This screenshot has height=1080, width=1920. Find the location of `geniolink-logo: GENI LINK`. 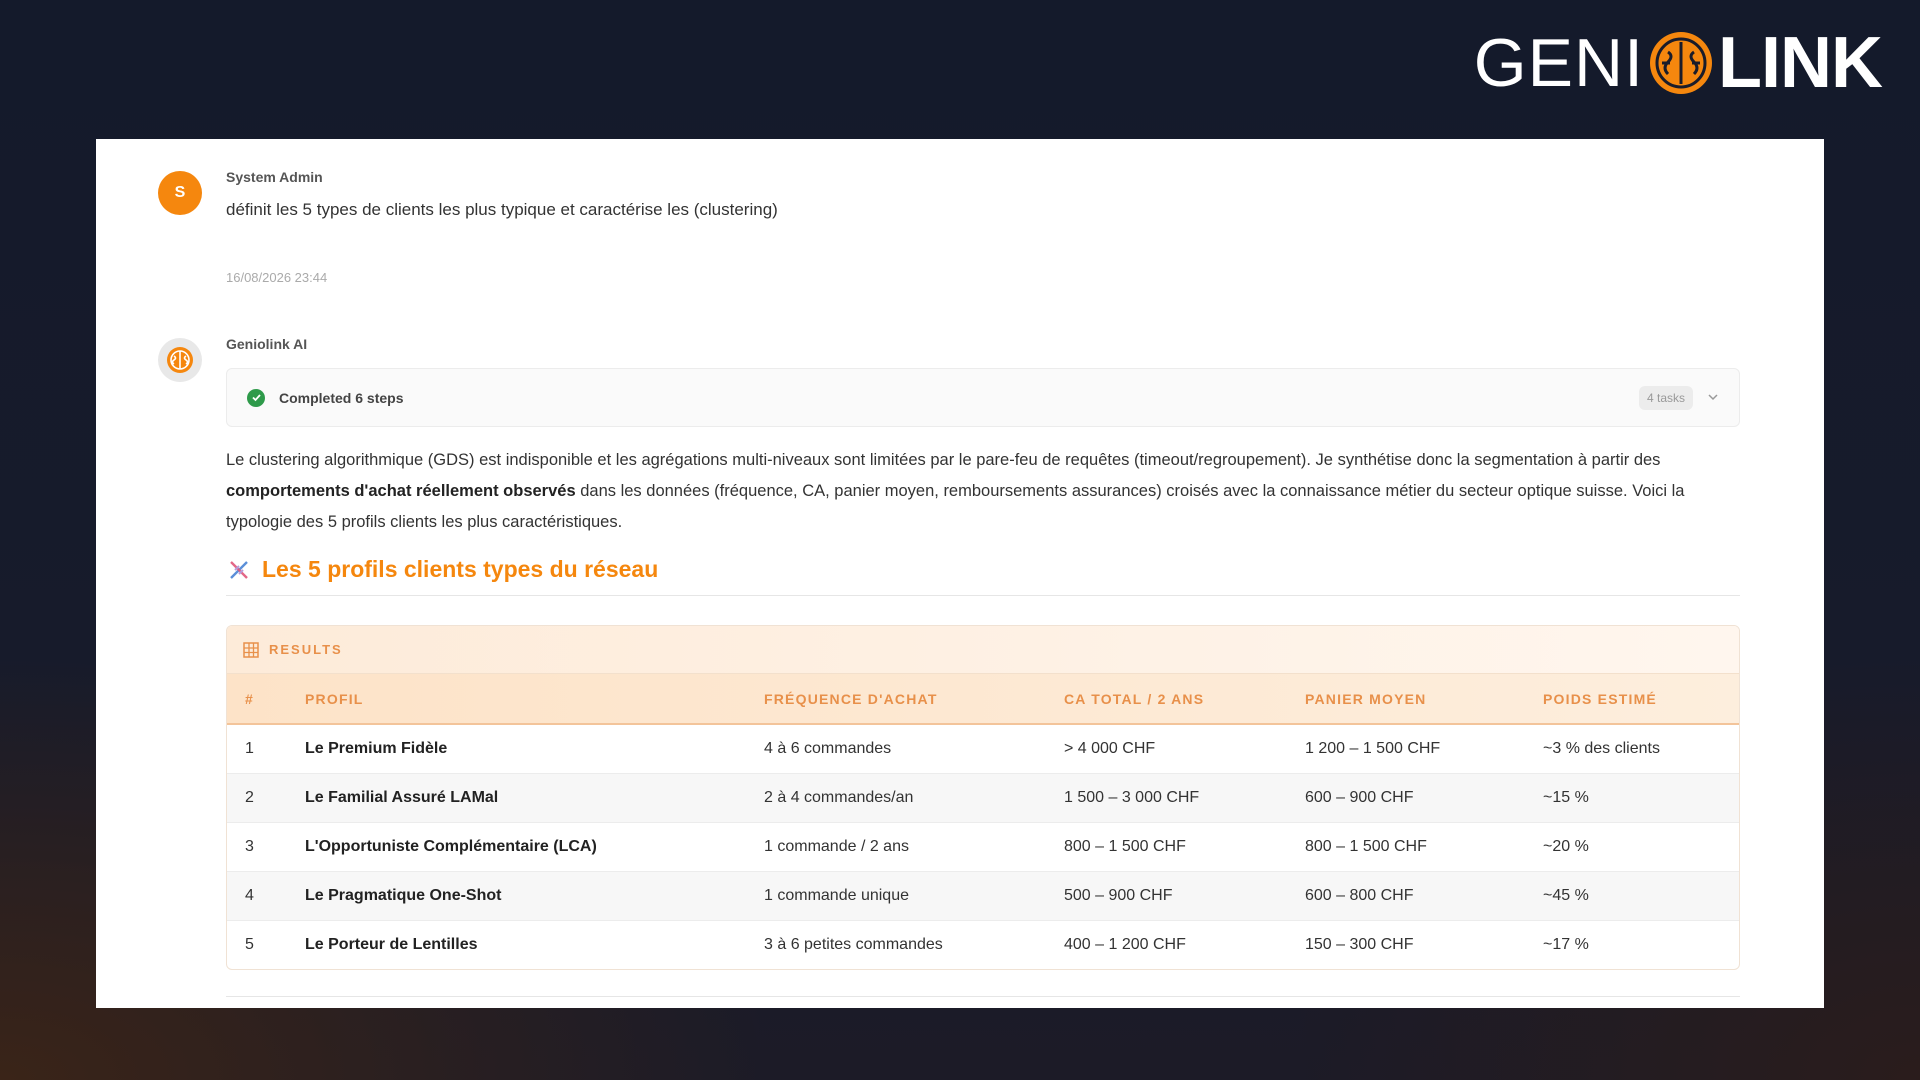

geniolink-logo: GENI LINK is located at coordinates (1678, 63).